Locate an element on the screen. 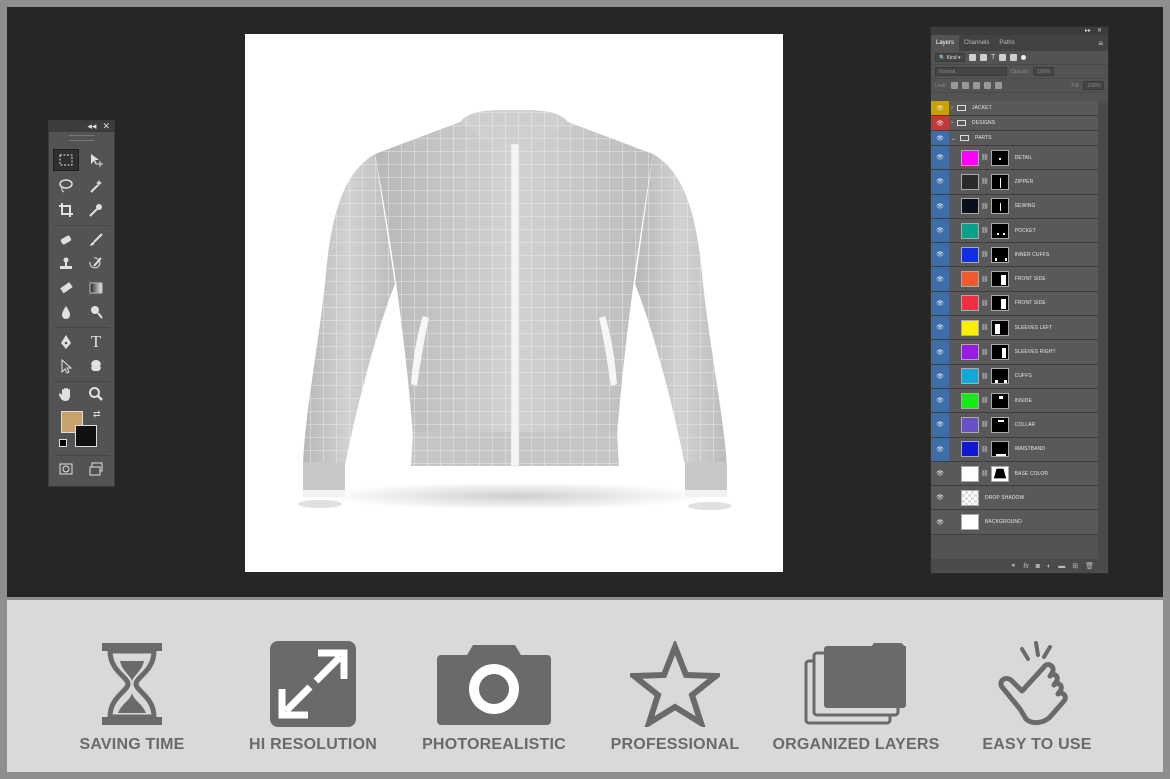 The image size is (1170, 779). smart-object-filter-icon is located at coordinates (1014, 57).